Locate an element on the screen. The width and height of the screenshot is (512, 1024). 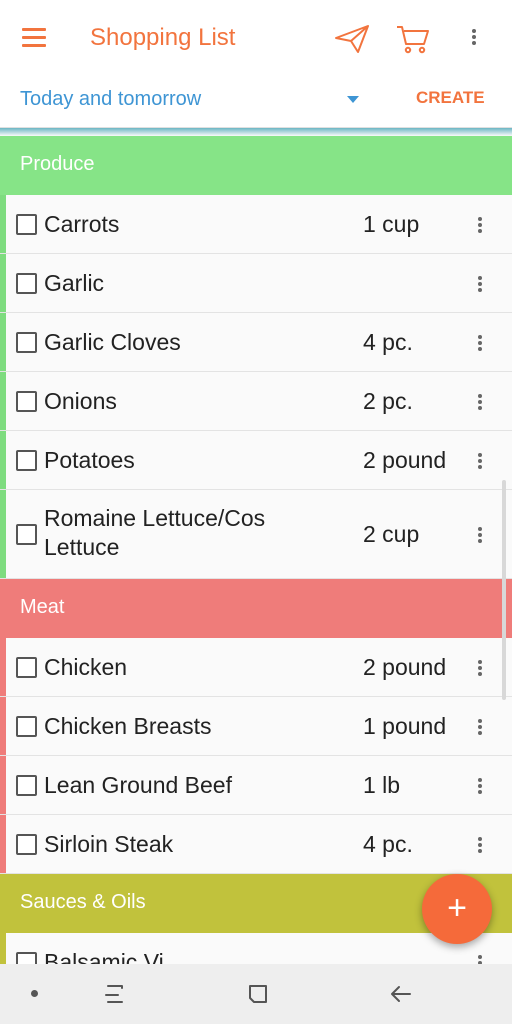
list-item: Chicken Breasts 1 pound is located at coordinates (256, 726).